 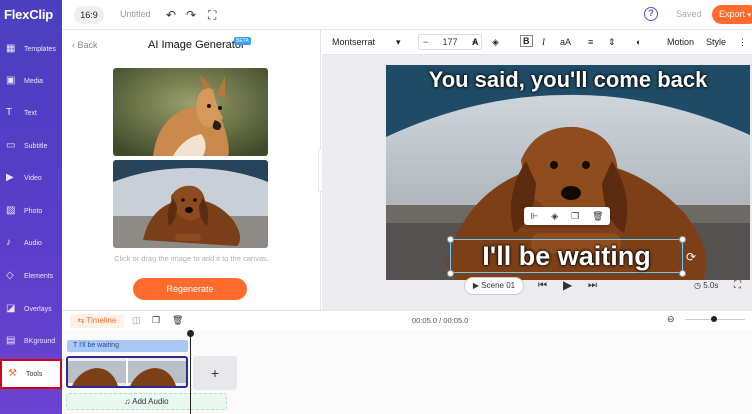 What do you see at coordinates (11, 308) in the screenshot?
I see `overlays-icon: ◪` at bounding box center [11, 308].